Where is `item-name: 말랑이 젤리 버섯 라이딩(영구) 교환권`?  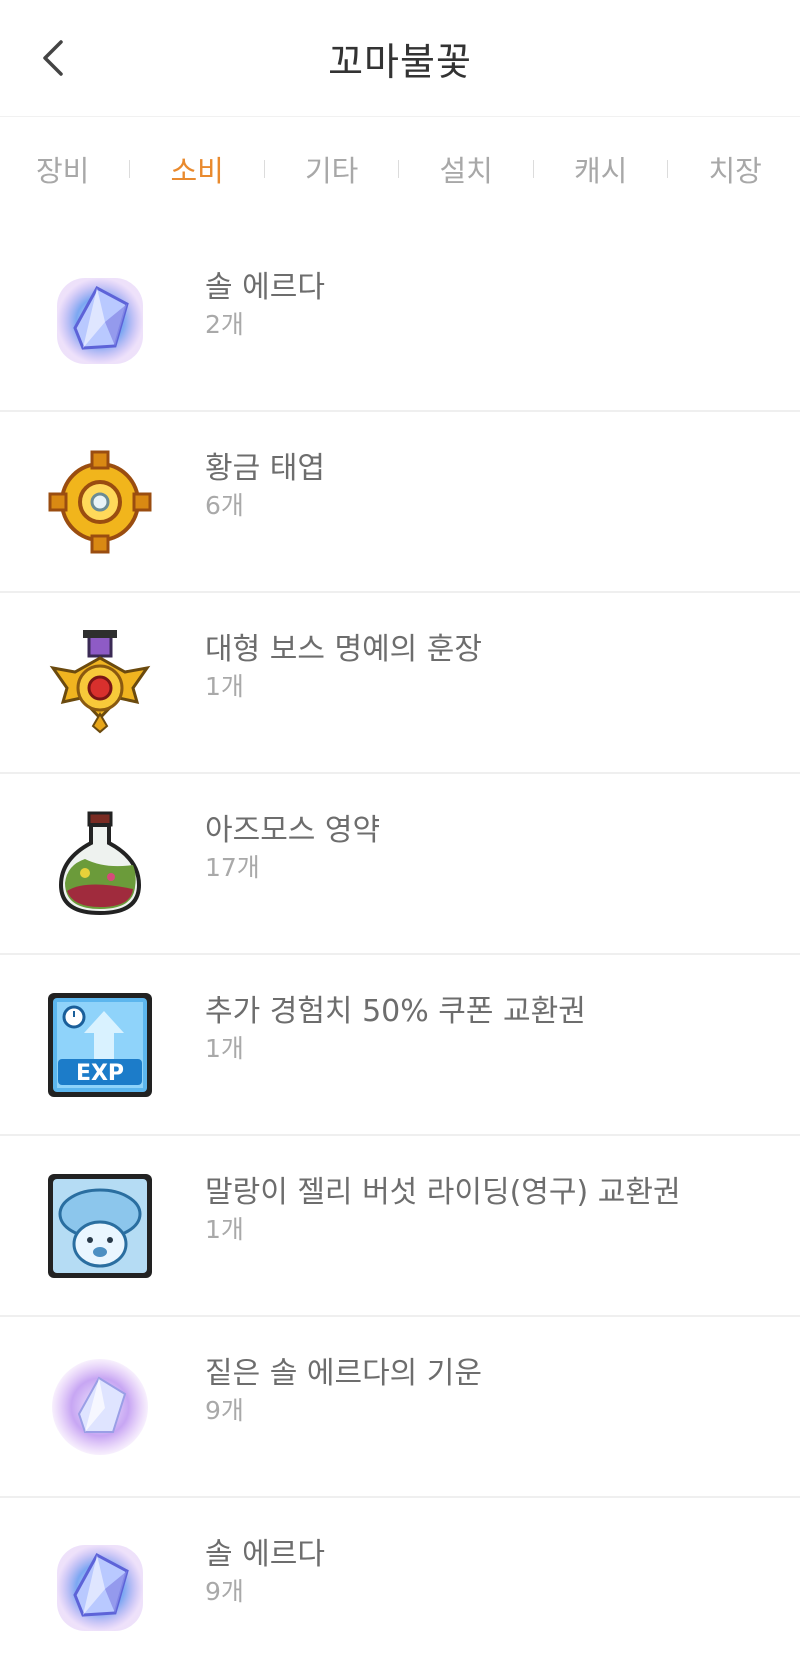 item-name: 말랑이 젤리 버섯 라이딩(영구) 교환권 is located at coordinates (443, 1192).